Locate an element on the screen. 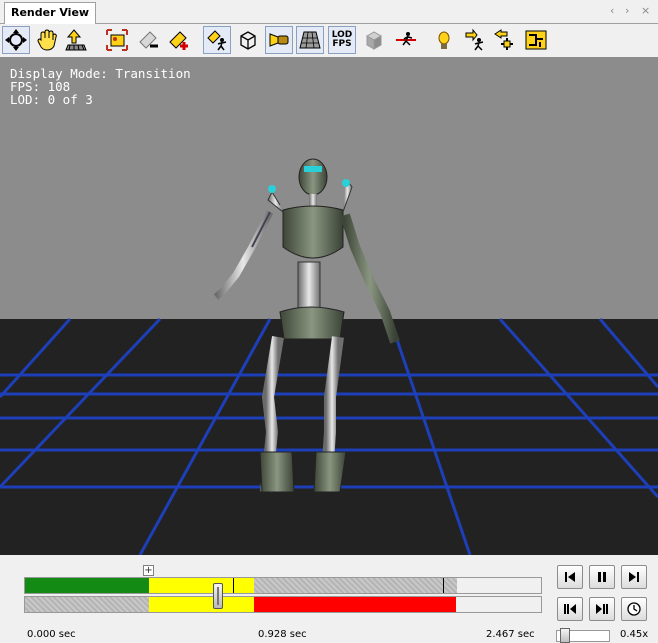 The image size is (658, 643). skeleton-layout-button is located at coordinates (536, 40).